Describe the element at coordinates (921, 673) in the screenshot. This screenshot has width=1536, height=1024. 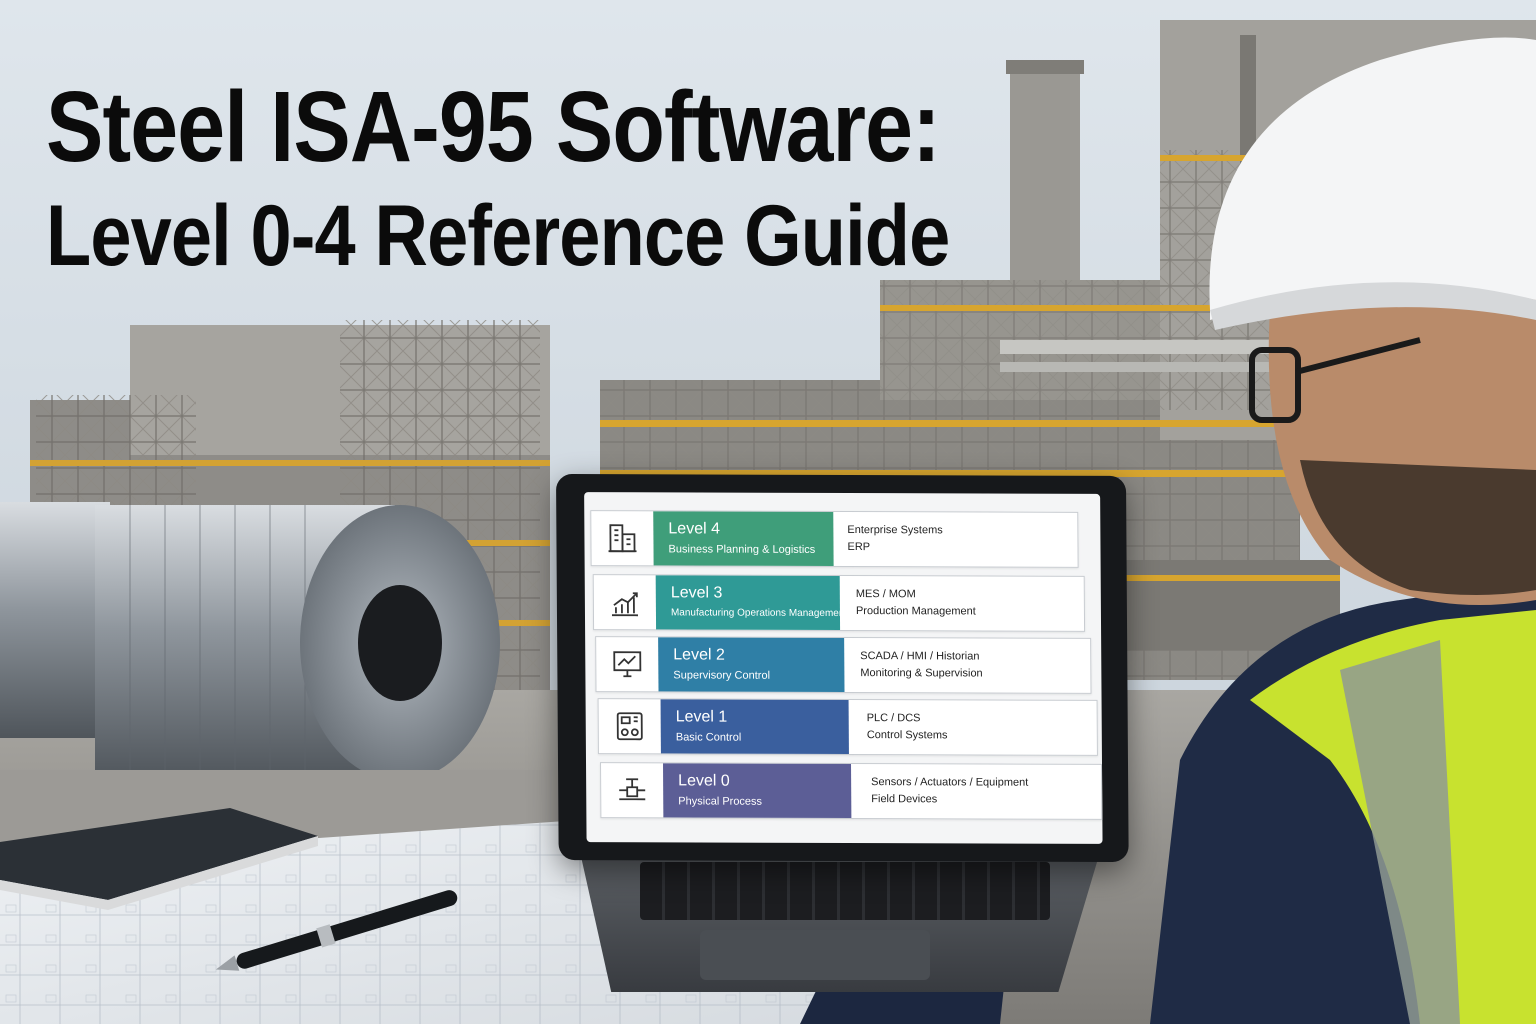
I see `level-desc-line: Monitoring & Supervision` at that location.